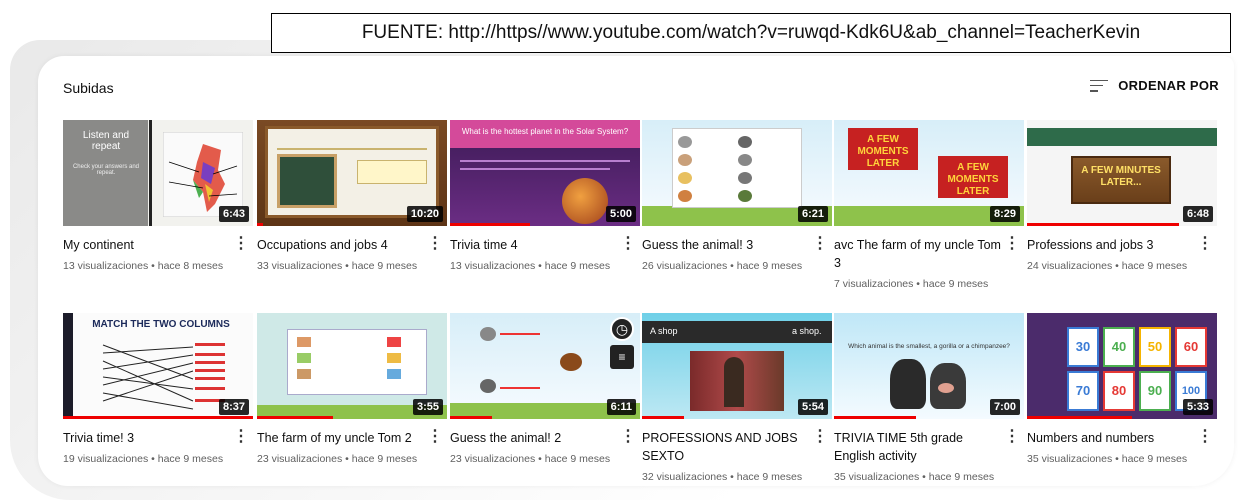 The height and width of the screenshot is (502, 1247). I want to click on video-thumbnail: 3:55, so click(352, 366).